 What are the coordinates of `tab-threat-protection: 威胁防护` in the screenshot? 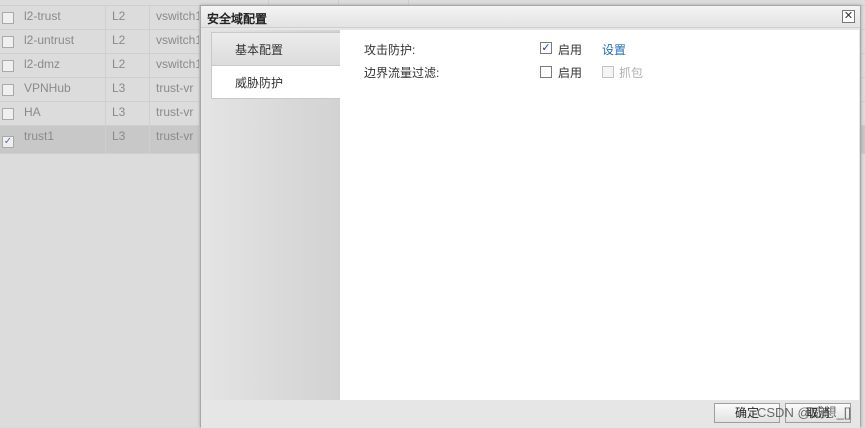 It's located at (275, 82).